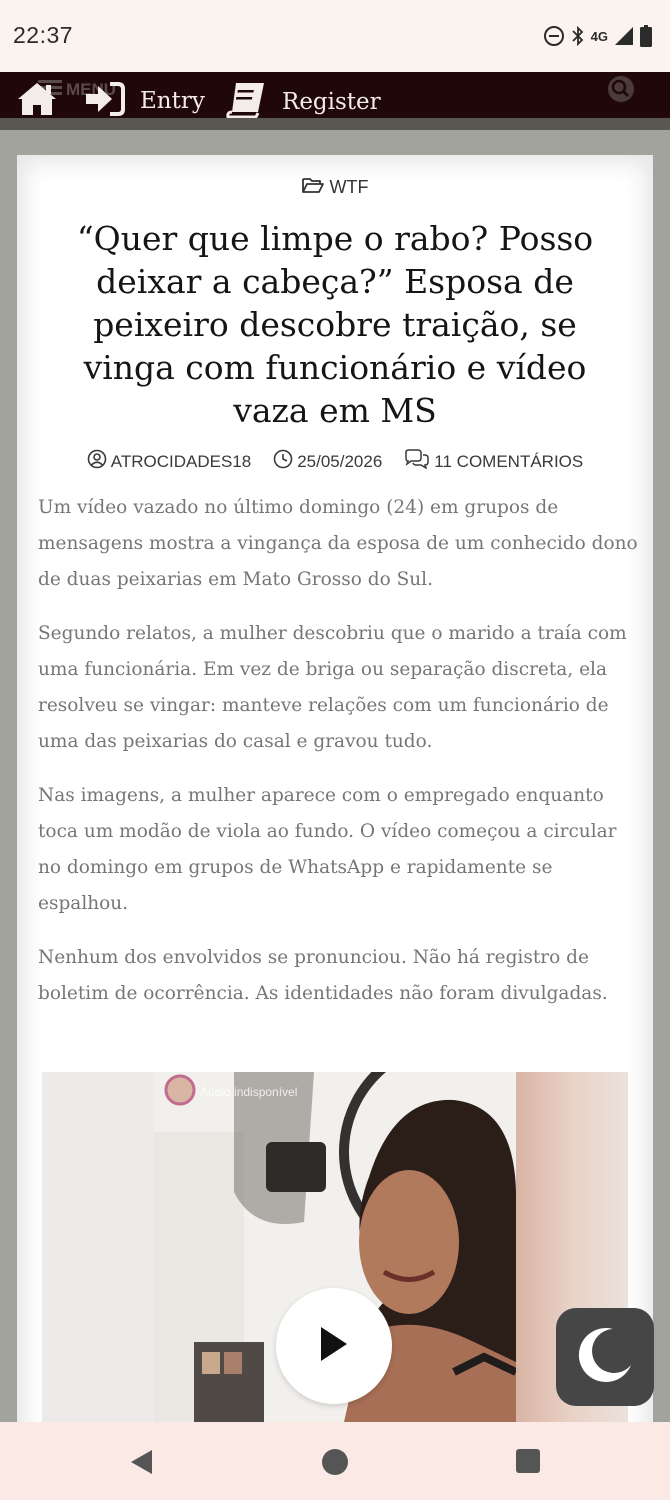  I want to click on search-button, so click(621, 91).